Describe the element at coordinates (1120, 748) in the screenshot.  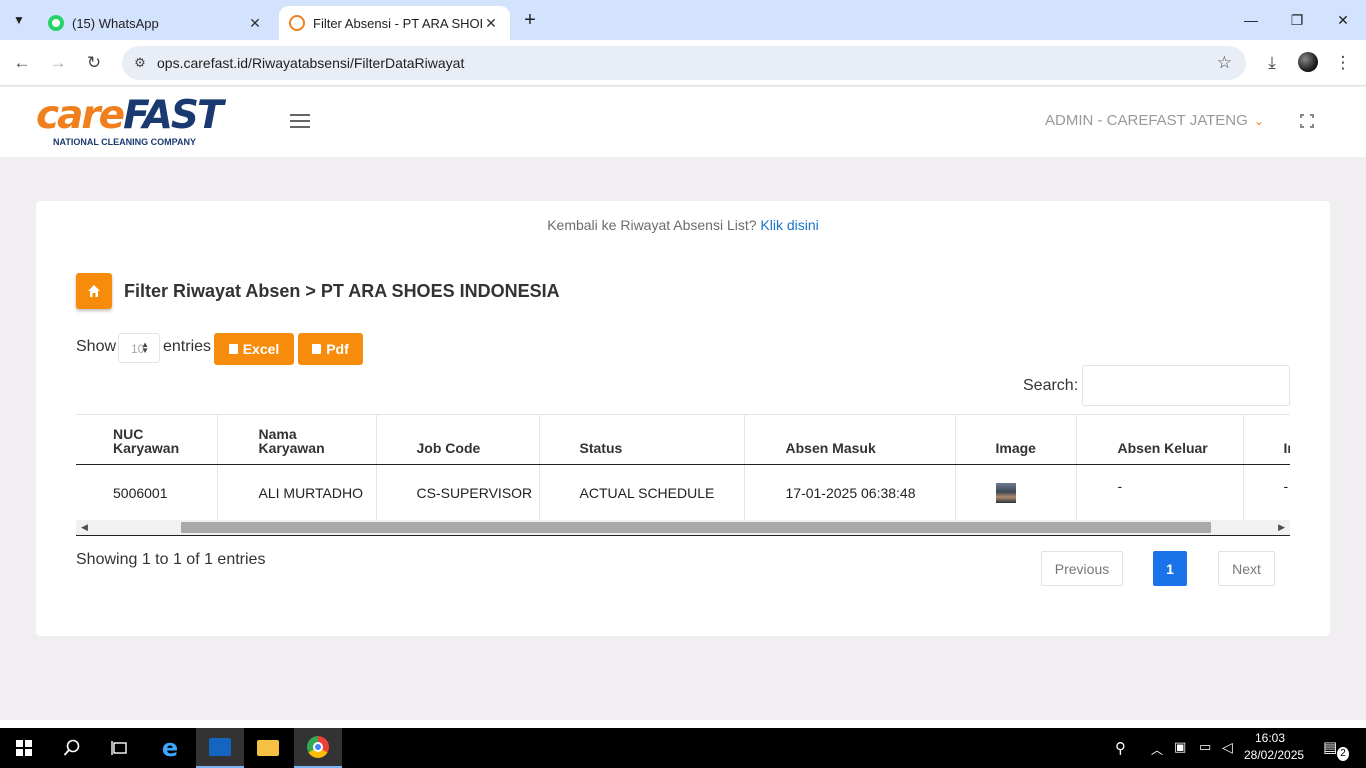
I see `people-icon: ⚲` at that location.